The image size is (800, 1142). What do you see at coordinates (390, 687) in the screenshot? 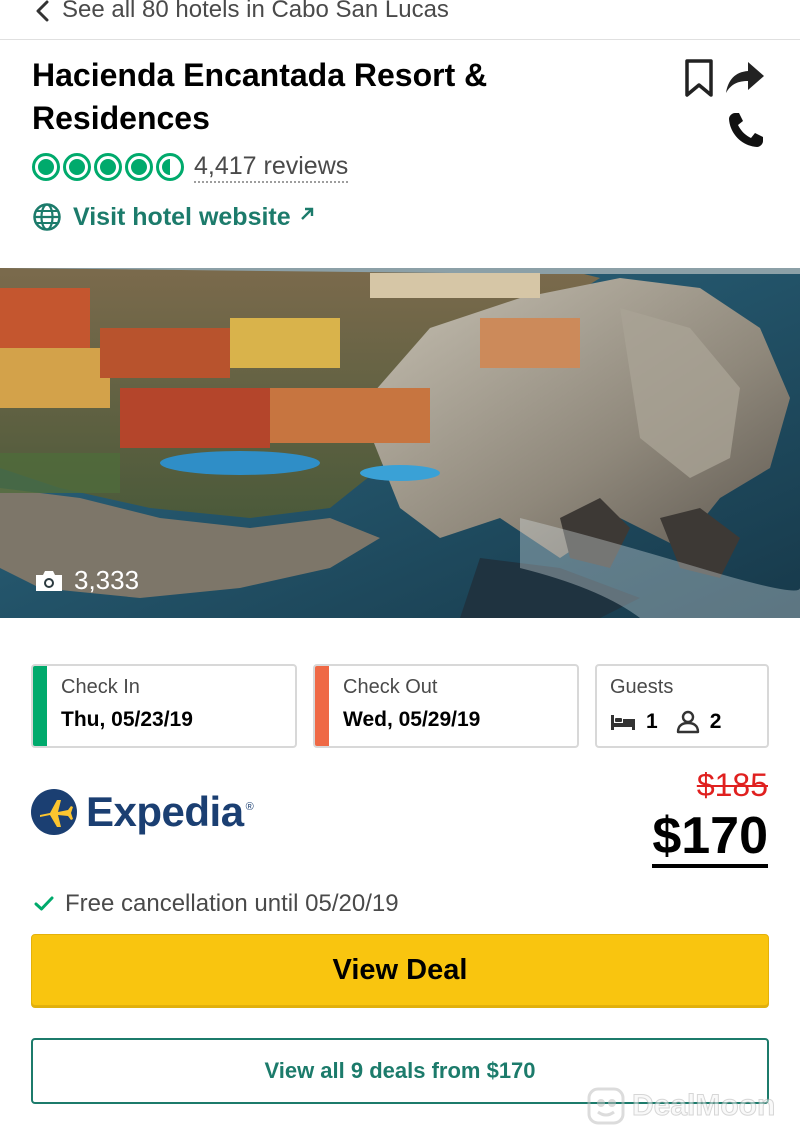
I see `check-out-label: Check Out` at bounding box center [390, 687].